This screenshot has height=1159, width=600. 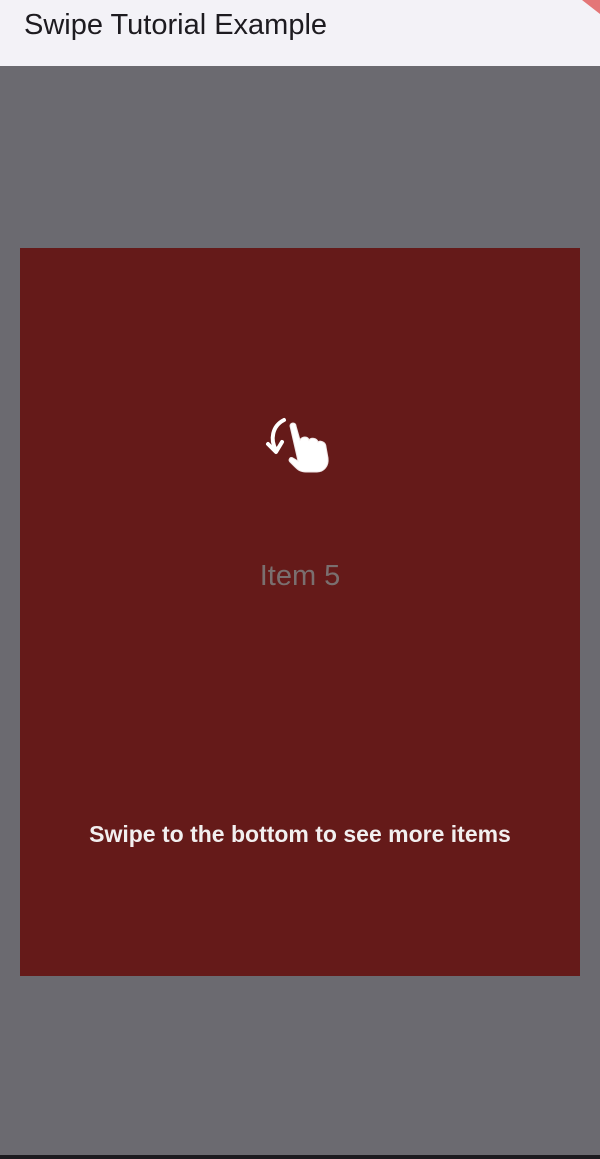 I want to click on system-nav-edge, so click(x=300, y=1157).